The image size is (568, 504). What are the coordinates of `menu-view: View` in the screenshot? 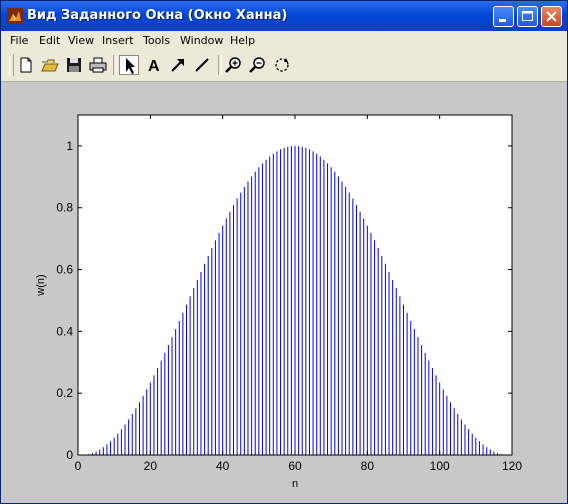 It's located at (81, 40).